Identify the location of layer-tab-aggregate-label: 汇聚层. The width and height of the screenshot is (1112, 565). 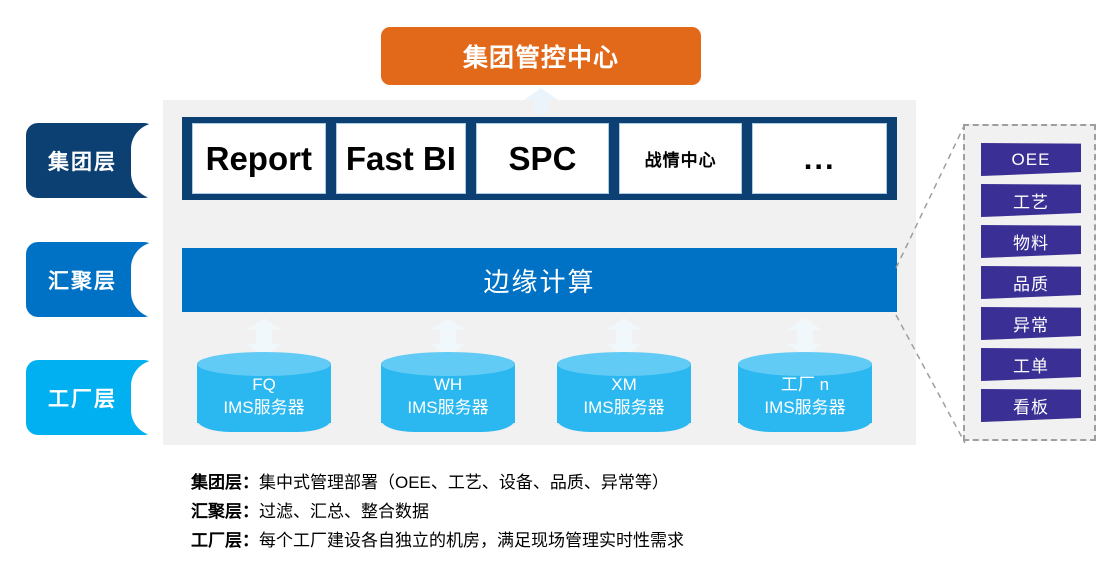
(82, 281).